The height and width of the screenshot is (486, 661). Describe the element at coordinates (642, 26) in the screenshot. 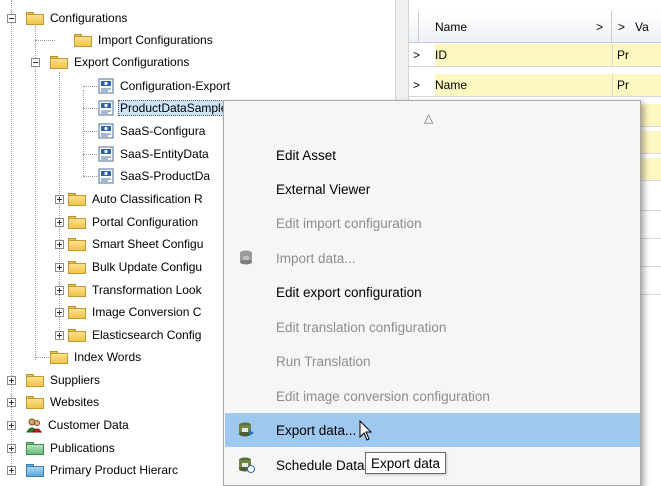

I see `column-header-label: Va` at that location.